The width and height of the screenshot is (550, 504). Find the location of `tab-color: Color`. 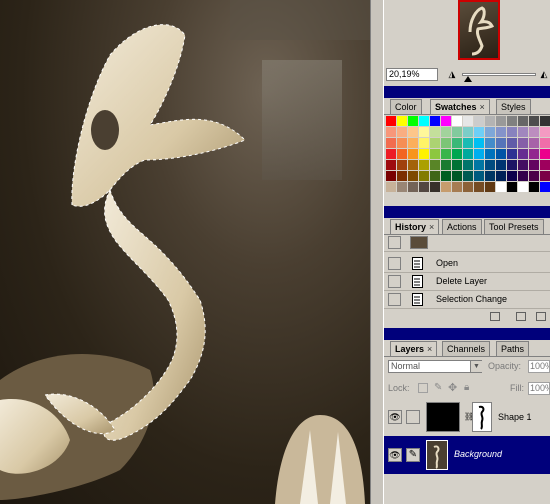

tab-color: Color is located at coordinates (406, 106).